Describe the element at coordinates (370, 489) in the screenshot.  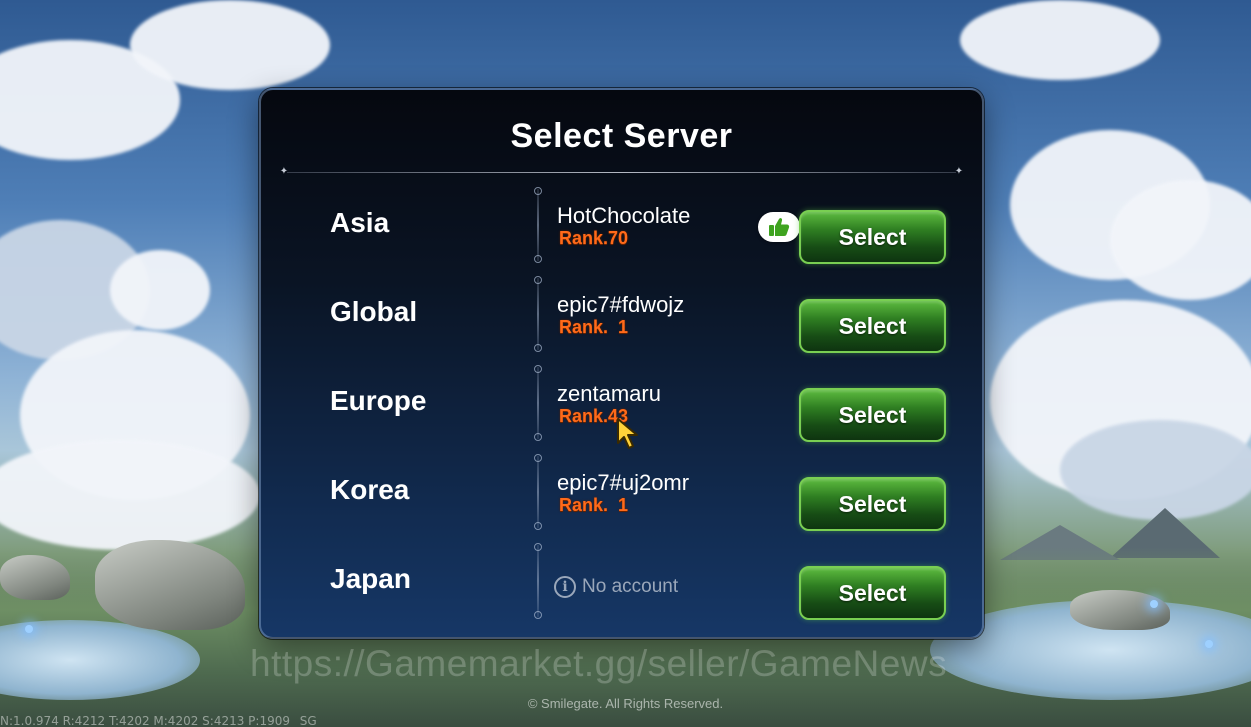
I see `region-name: Korea` at that location.